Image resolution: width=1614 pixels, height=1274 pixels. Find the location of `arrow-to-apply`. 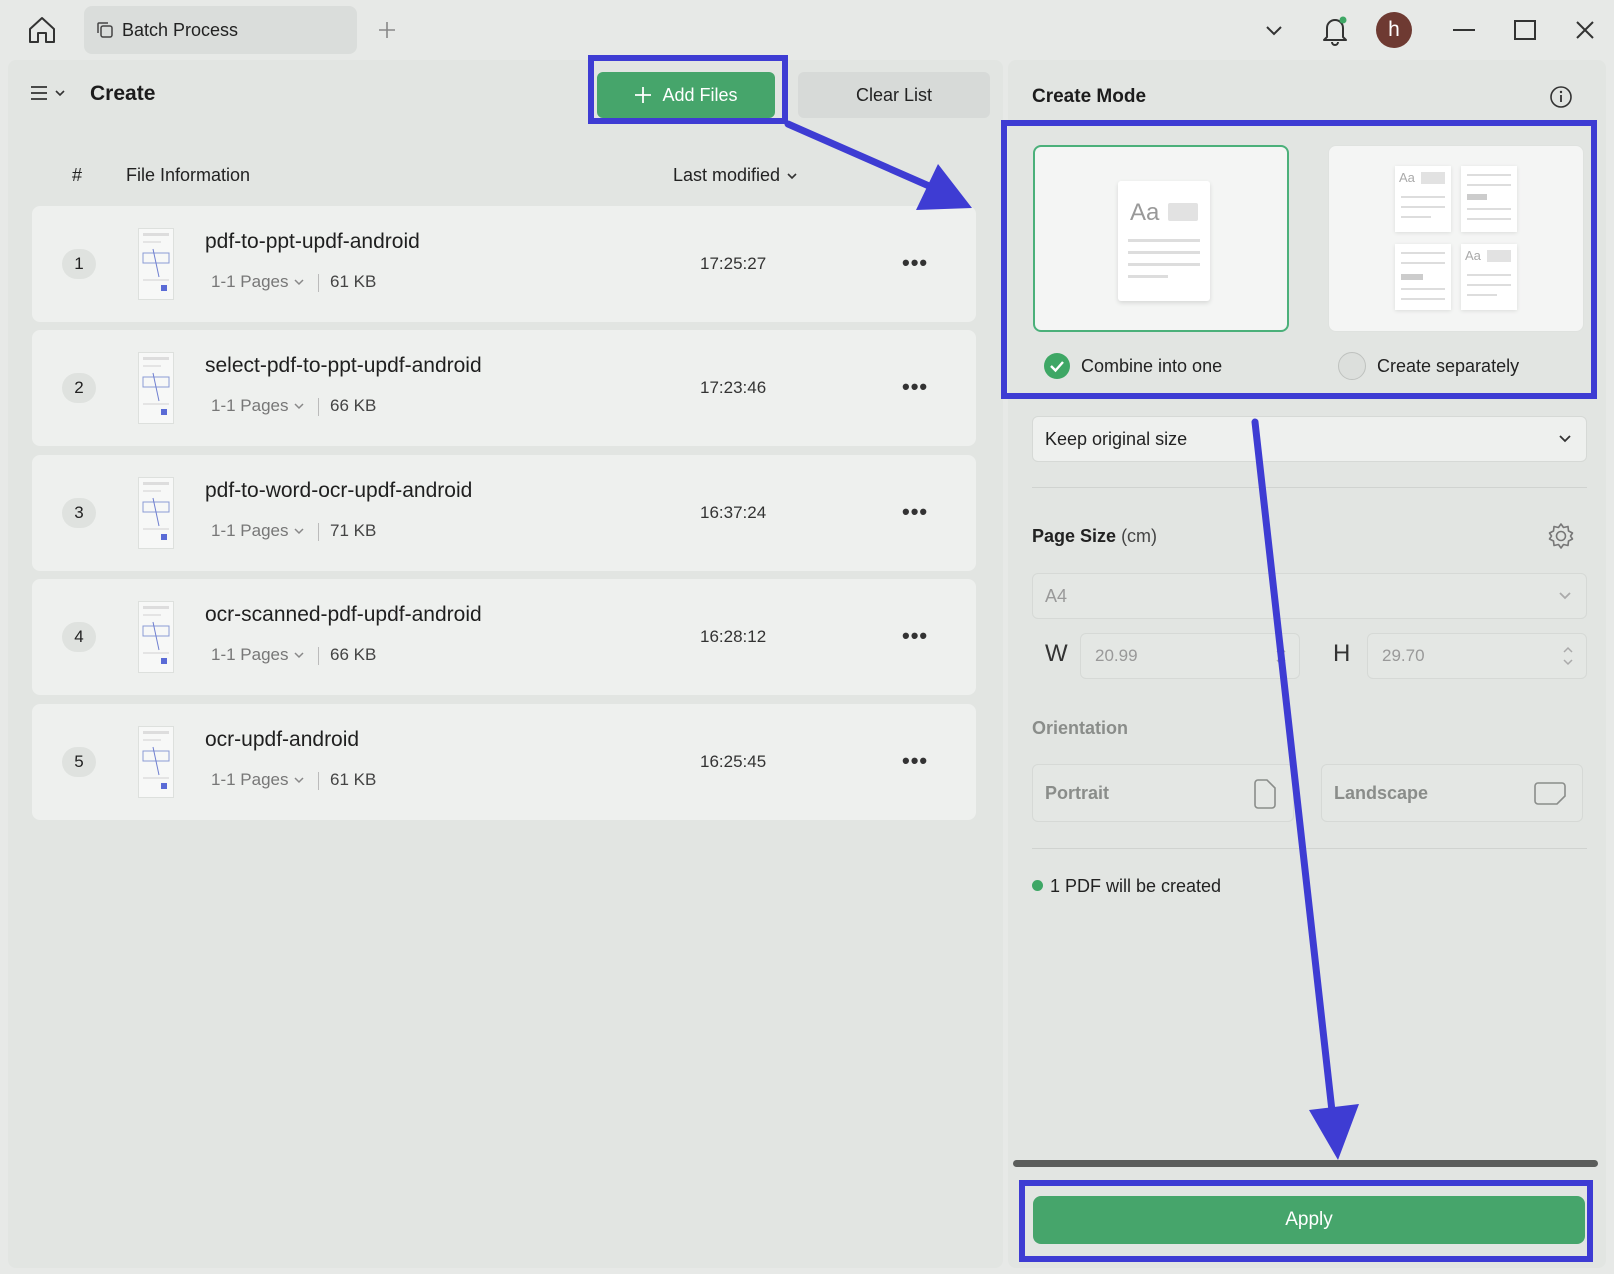

arrow-to-apply is located at coordinates (1305, 789).